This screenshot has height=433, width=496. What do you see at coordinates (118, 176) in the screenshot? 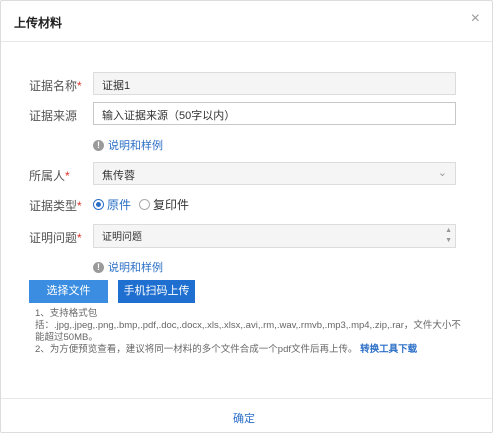
I see `owner-value: 焦传蓉` at bounding box center [118, 176].